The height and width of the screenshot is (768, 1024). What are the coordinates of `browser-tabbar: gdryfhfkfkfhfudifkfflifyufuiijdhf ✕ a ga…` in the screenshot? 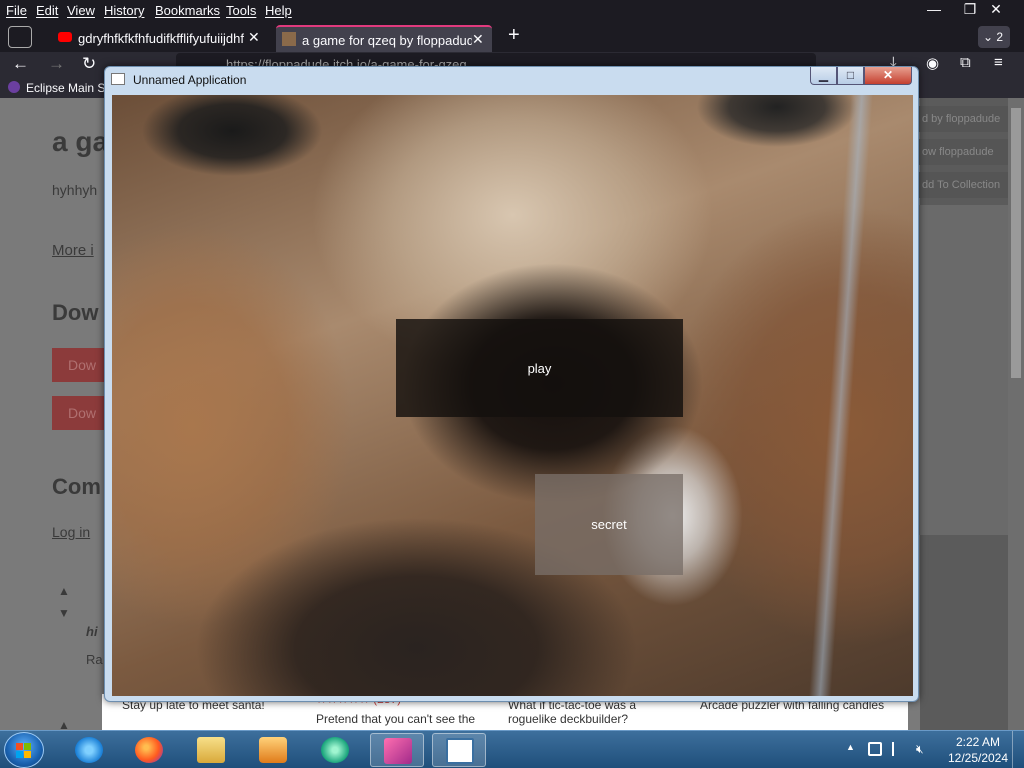 It's located at (512, 37).